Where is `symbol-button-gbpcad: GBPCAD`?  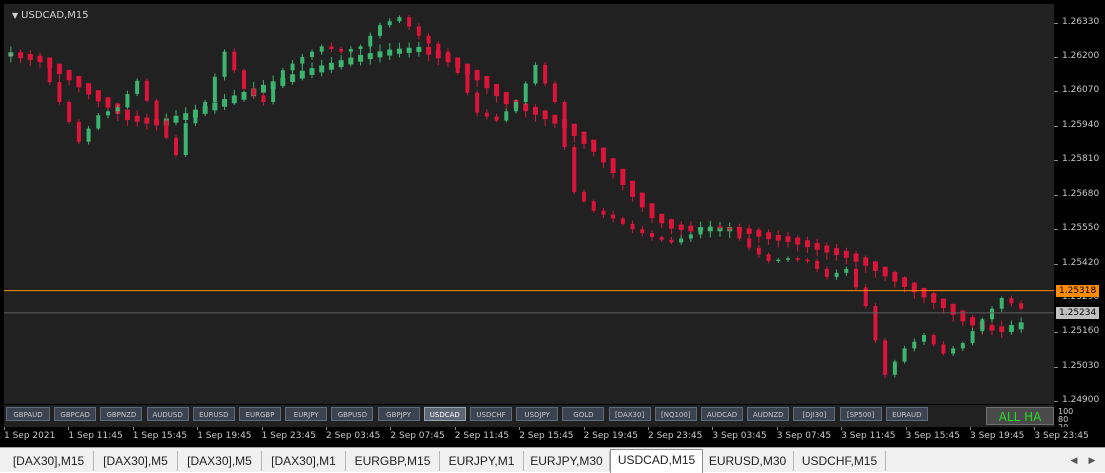
symbol-button-gbpcad: GBPCAD is located at coordinates (75, 414).